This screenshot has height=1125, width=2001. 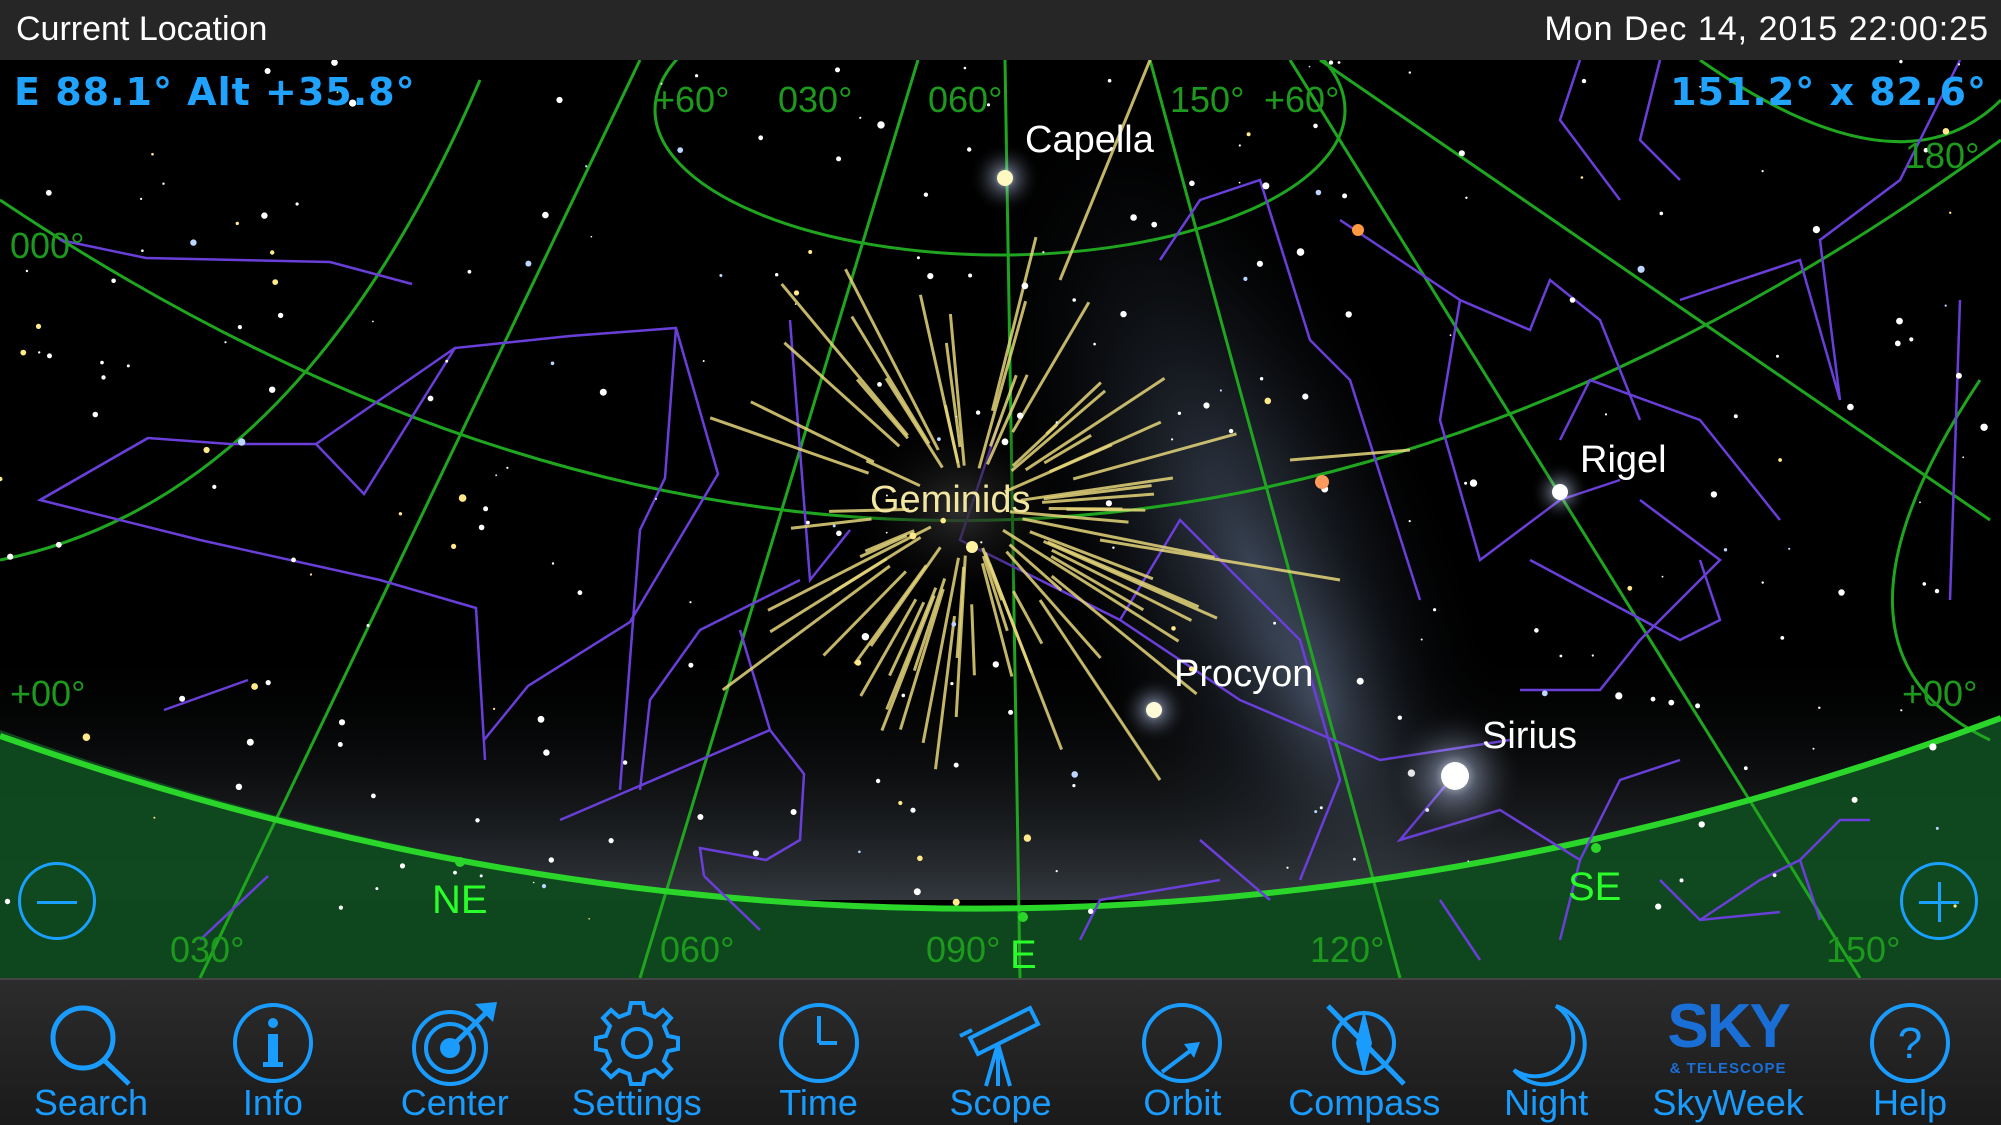 What do you see at coordinates (1728, 1052) in the screenshot?
I see `skyweek-button: SKY & TELESCOPE SkyWeek` at bounding box center [1728, 1052].